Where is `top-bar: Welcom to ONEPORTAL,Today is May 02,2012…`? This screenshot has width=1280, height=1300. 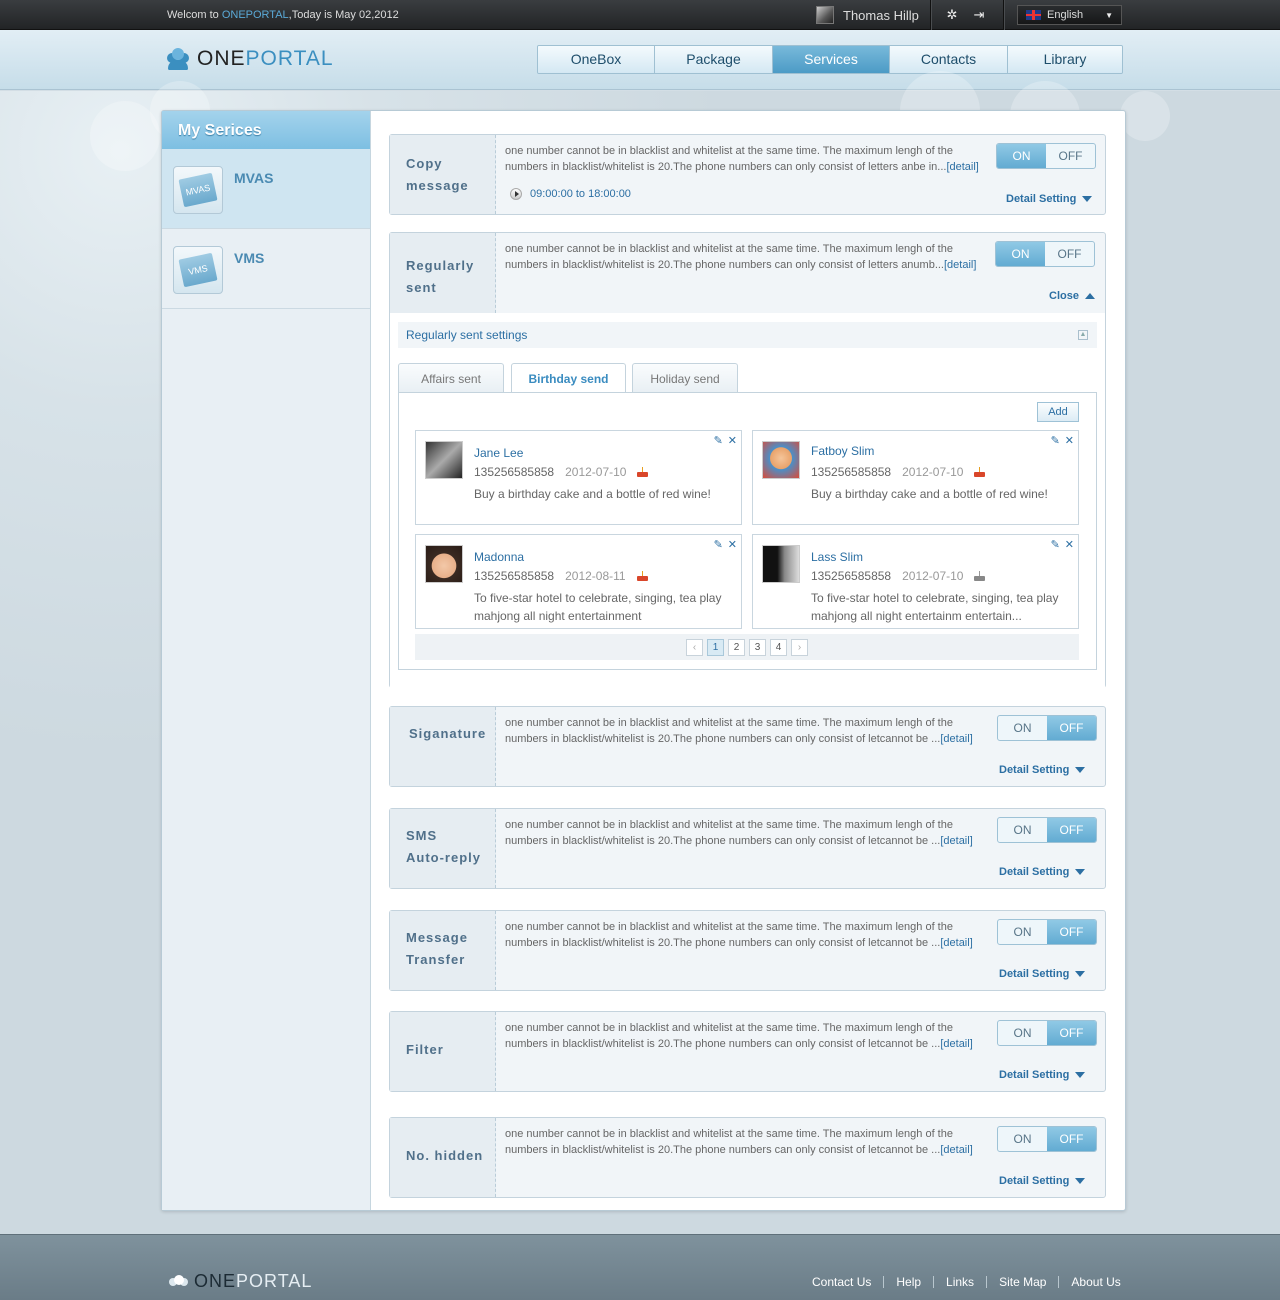 top-bar: Welcom to ONEPORTAL,Today is May 02,2012… is located at coordinates (640, 15).